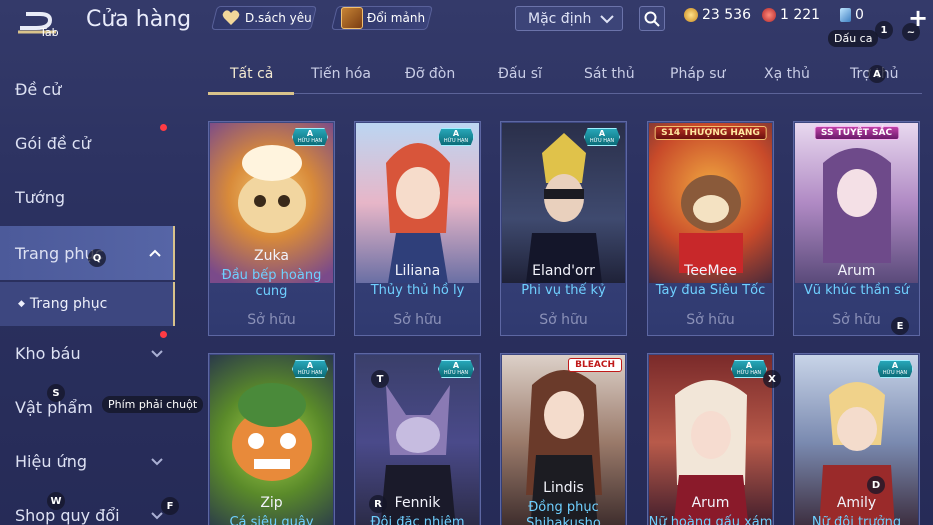 The image size is (933, 525). What do you see at coordinates (271, 520) in the screenshot?
I see `skin-name: Cá siêu quậy` at bounding box center [271, 520].